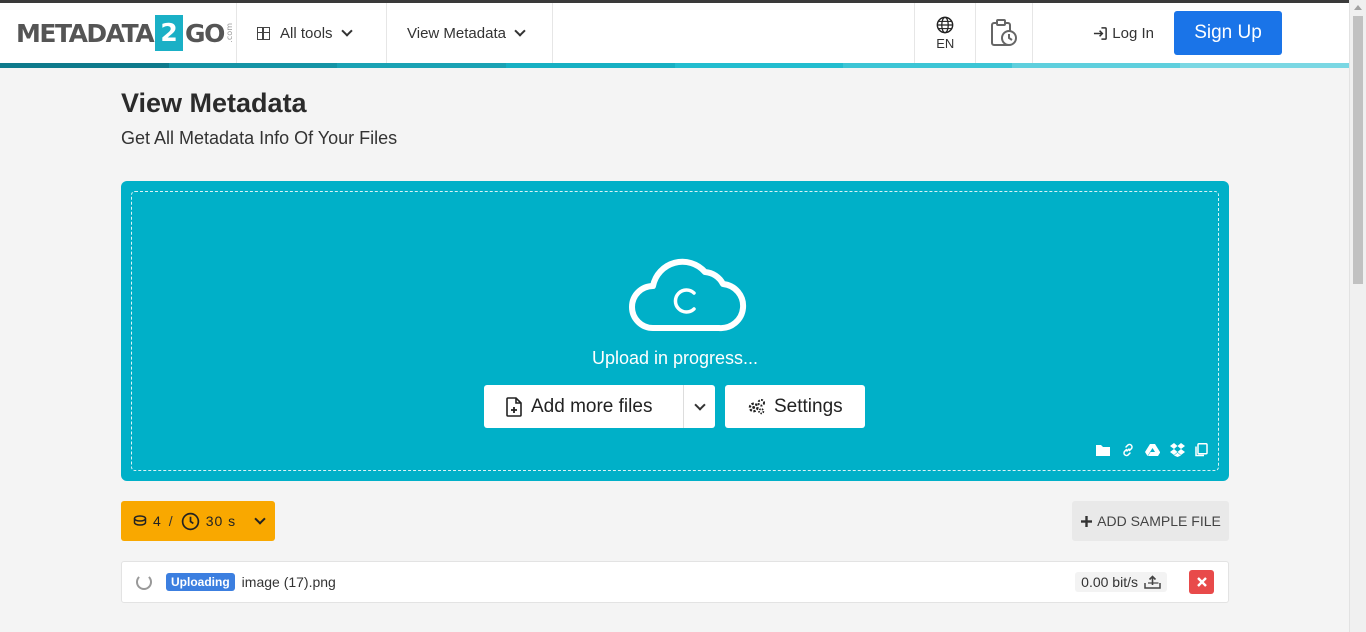  I want to click on login-label: Log In, so click(1133, 33).